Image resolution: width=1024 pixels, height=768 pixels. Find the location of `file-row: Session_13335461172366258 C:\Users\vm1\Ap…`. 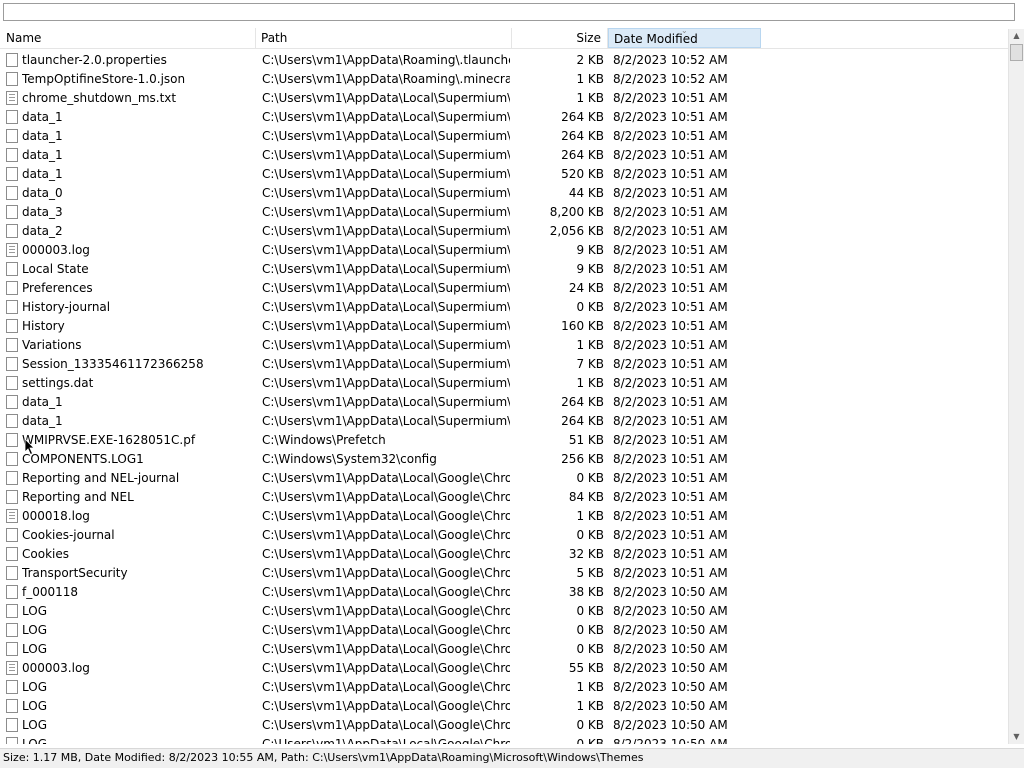

file-row: Session_13335461172366258 C:\Users\vm1\Ap… is located at coordinates (504, 364).